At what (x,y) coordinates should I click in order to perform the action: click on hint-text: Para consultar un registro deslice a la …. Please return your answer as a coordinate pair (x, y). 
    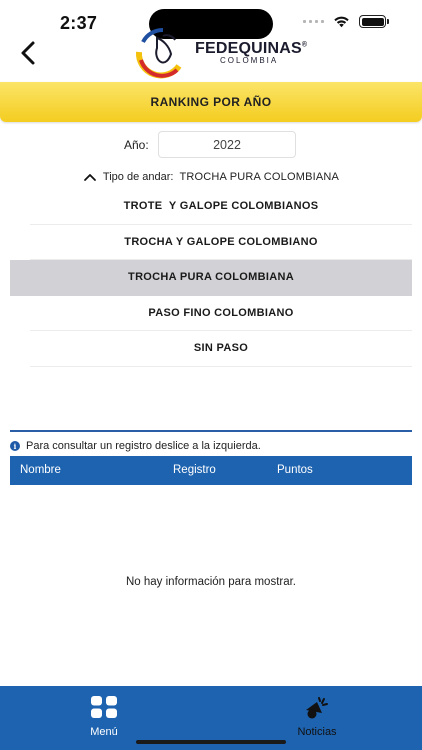
    Looking at the image, I should click on (143, 446).